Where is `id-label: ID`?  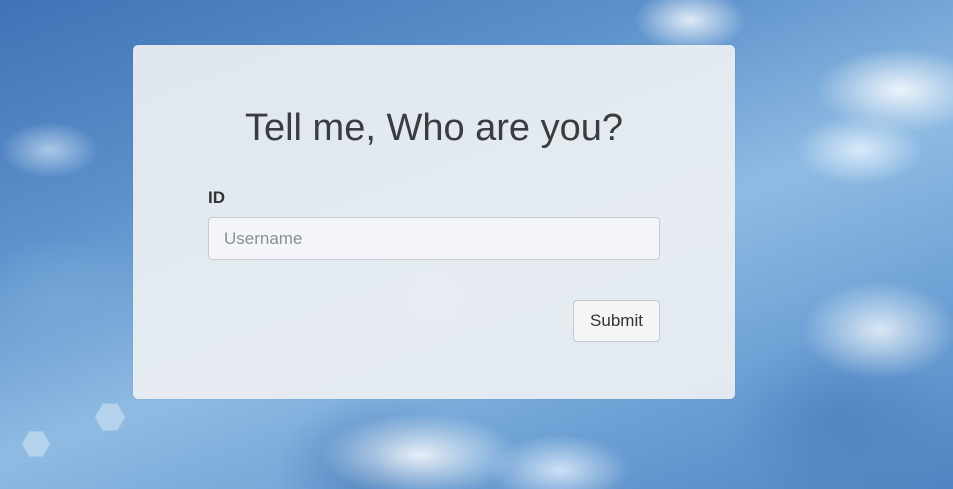
id-label: ID is located at coordinates (216, 197).